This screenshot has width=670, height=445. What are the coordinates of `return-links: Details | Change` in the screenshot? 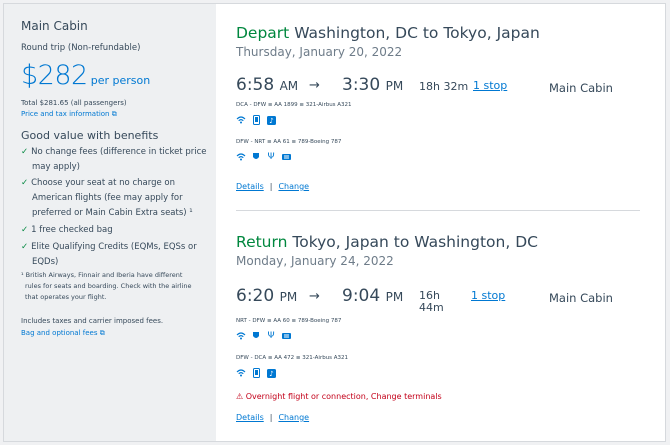 It's located at (273, 417).